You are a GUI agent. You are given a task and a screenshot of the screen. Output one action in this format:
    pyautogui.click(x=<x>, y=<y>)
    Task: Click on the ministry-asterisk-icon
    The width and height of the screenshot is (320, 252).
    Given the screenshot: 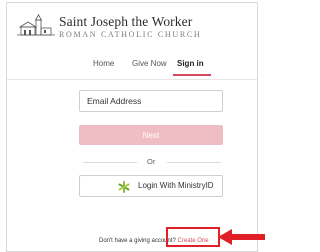 What is the action you would take?
    pyautogui.click(x=124, y=187)
    